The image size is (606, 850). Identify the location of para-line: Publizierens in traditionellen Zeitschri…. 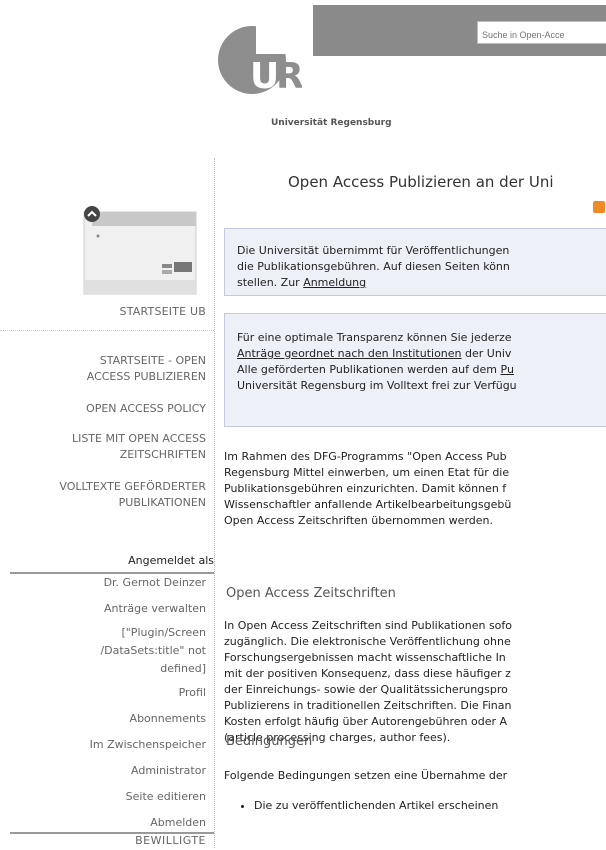
(368, 705).